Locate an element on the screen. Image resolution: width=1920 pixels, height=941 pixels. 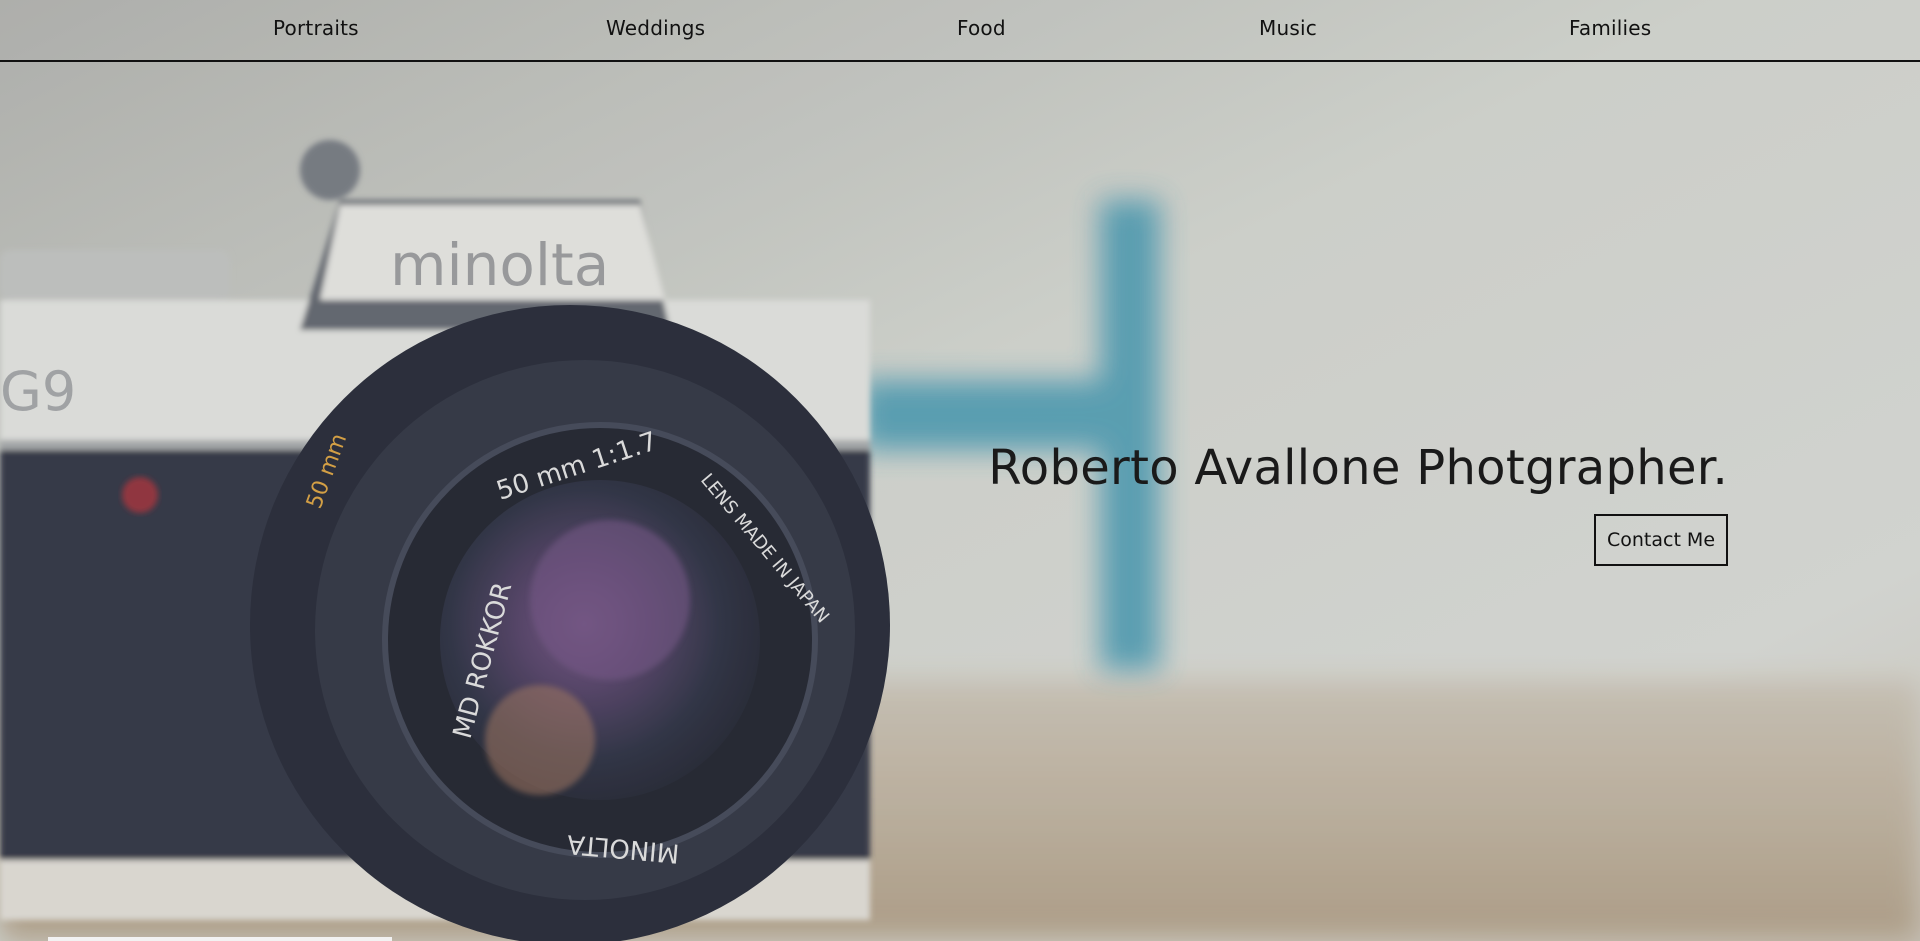
top-navigation: Portraits Weddings Food Music Families is located at coordinates (960, 31).